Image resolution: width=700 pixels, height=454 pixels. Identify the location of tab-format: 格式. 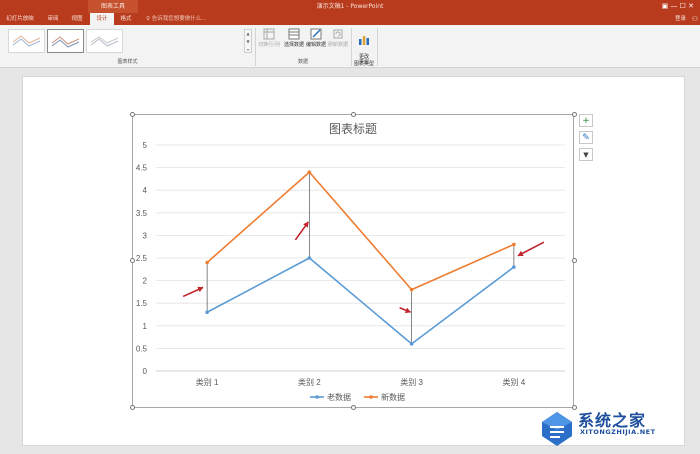
(126, 19).